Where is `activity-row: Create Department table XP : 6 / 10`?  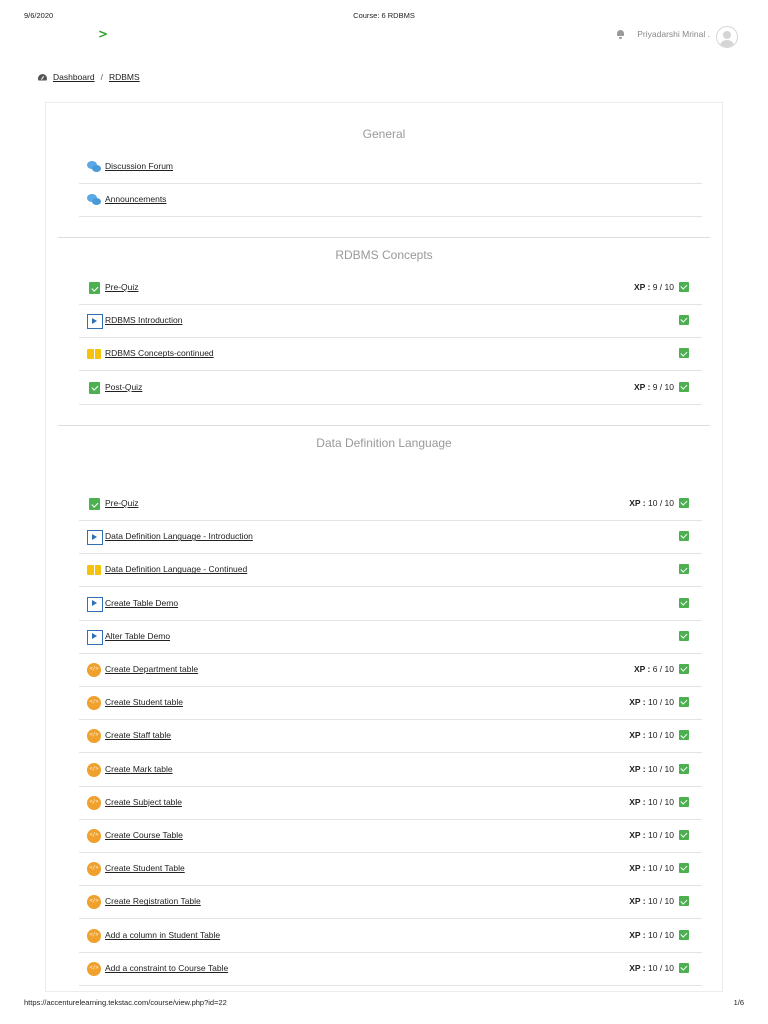
activity-row: Create Department table XP : 6 / 10 is located at coordinates (390, 670).